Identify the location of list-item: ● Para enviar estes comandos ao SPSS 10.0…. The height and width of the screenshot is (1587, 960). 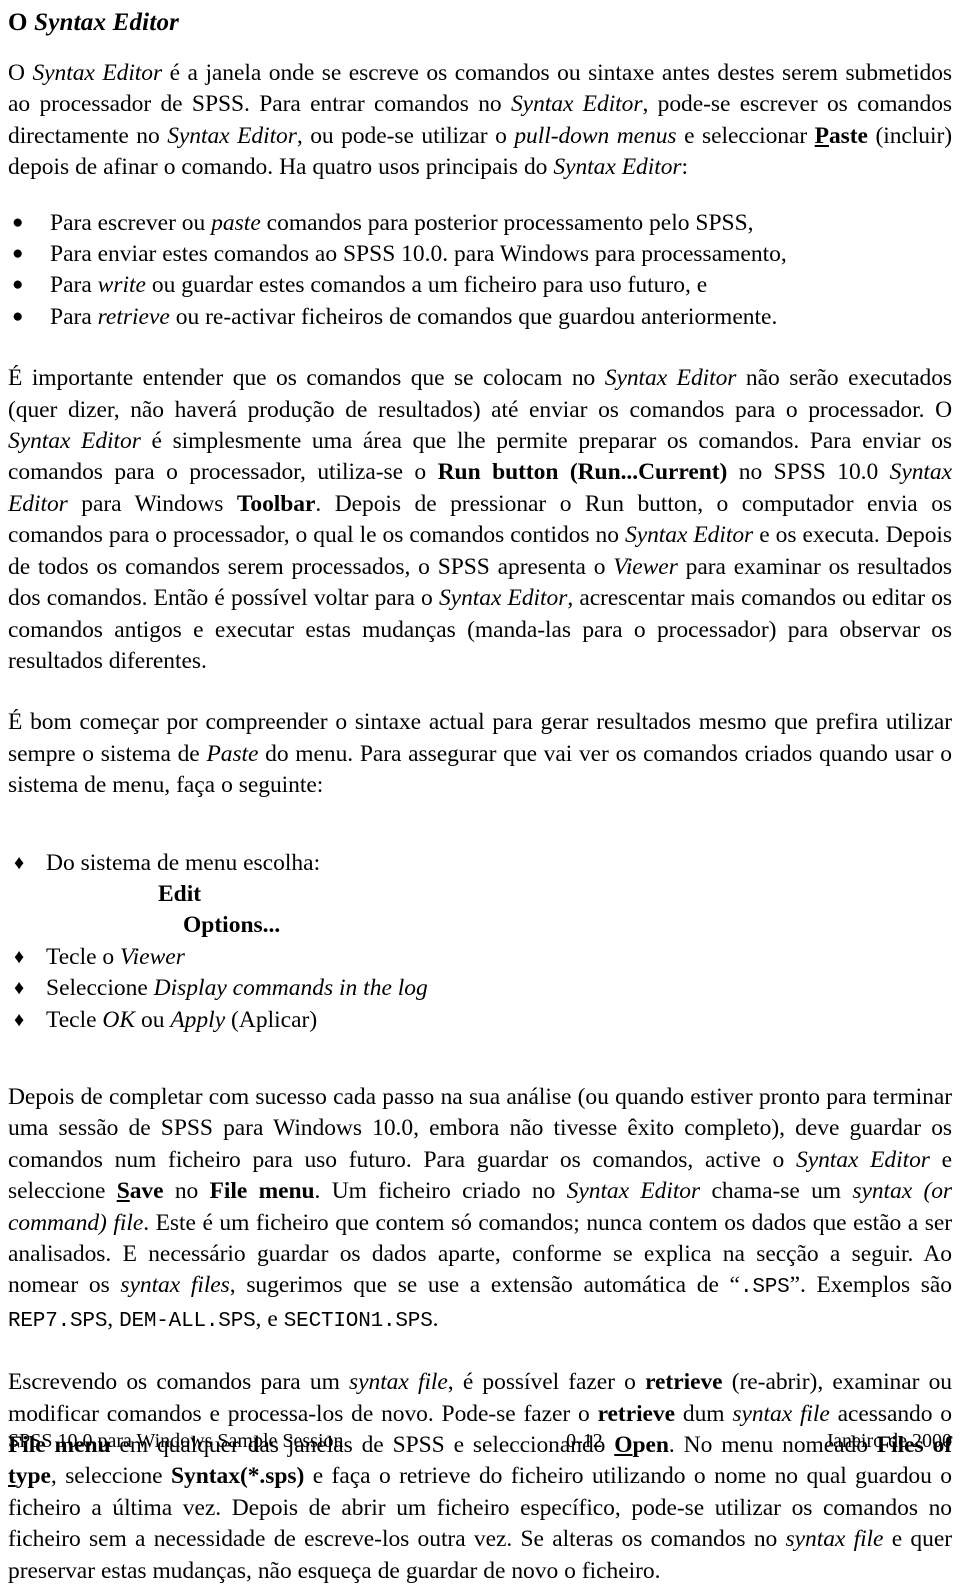
(480, 254).